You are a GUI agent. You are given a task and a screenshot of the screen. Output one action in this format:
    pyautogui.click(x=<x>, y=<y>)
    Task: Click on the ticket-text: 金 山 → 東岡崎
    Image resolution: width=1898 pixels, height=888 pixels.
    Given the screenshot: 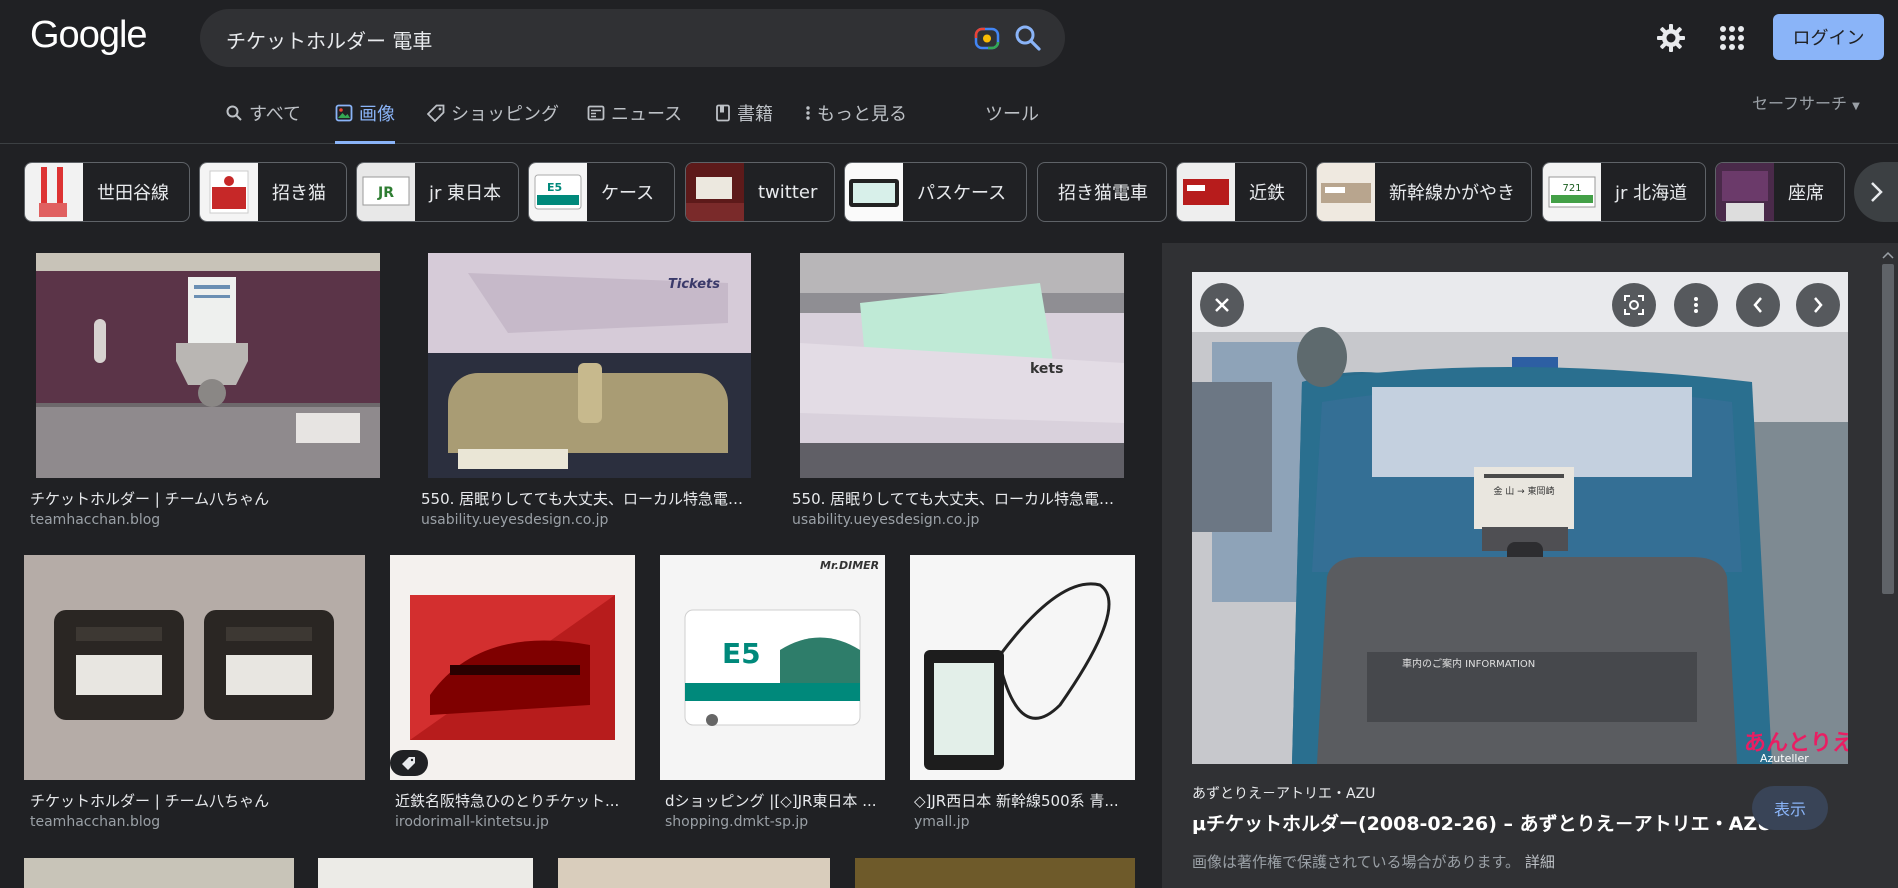 What is the action you would take?
    pyautogui.click(x=1523, y=491)
    